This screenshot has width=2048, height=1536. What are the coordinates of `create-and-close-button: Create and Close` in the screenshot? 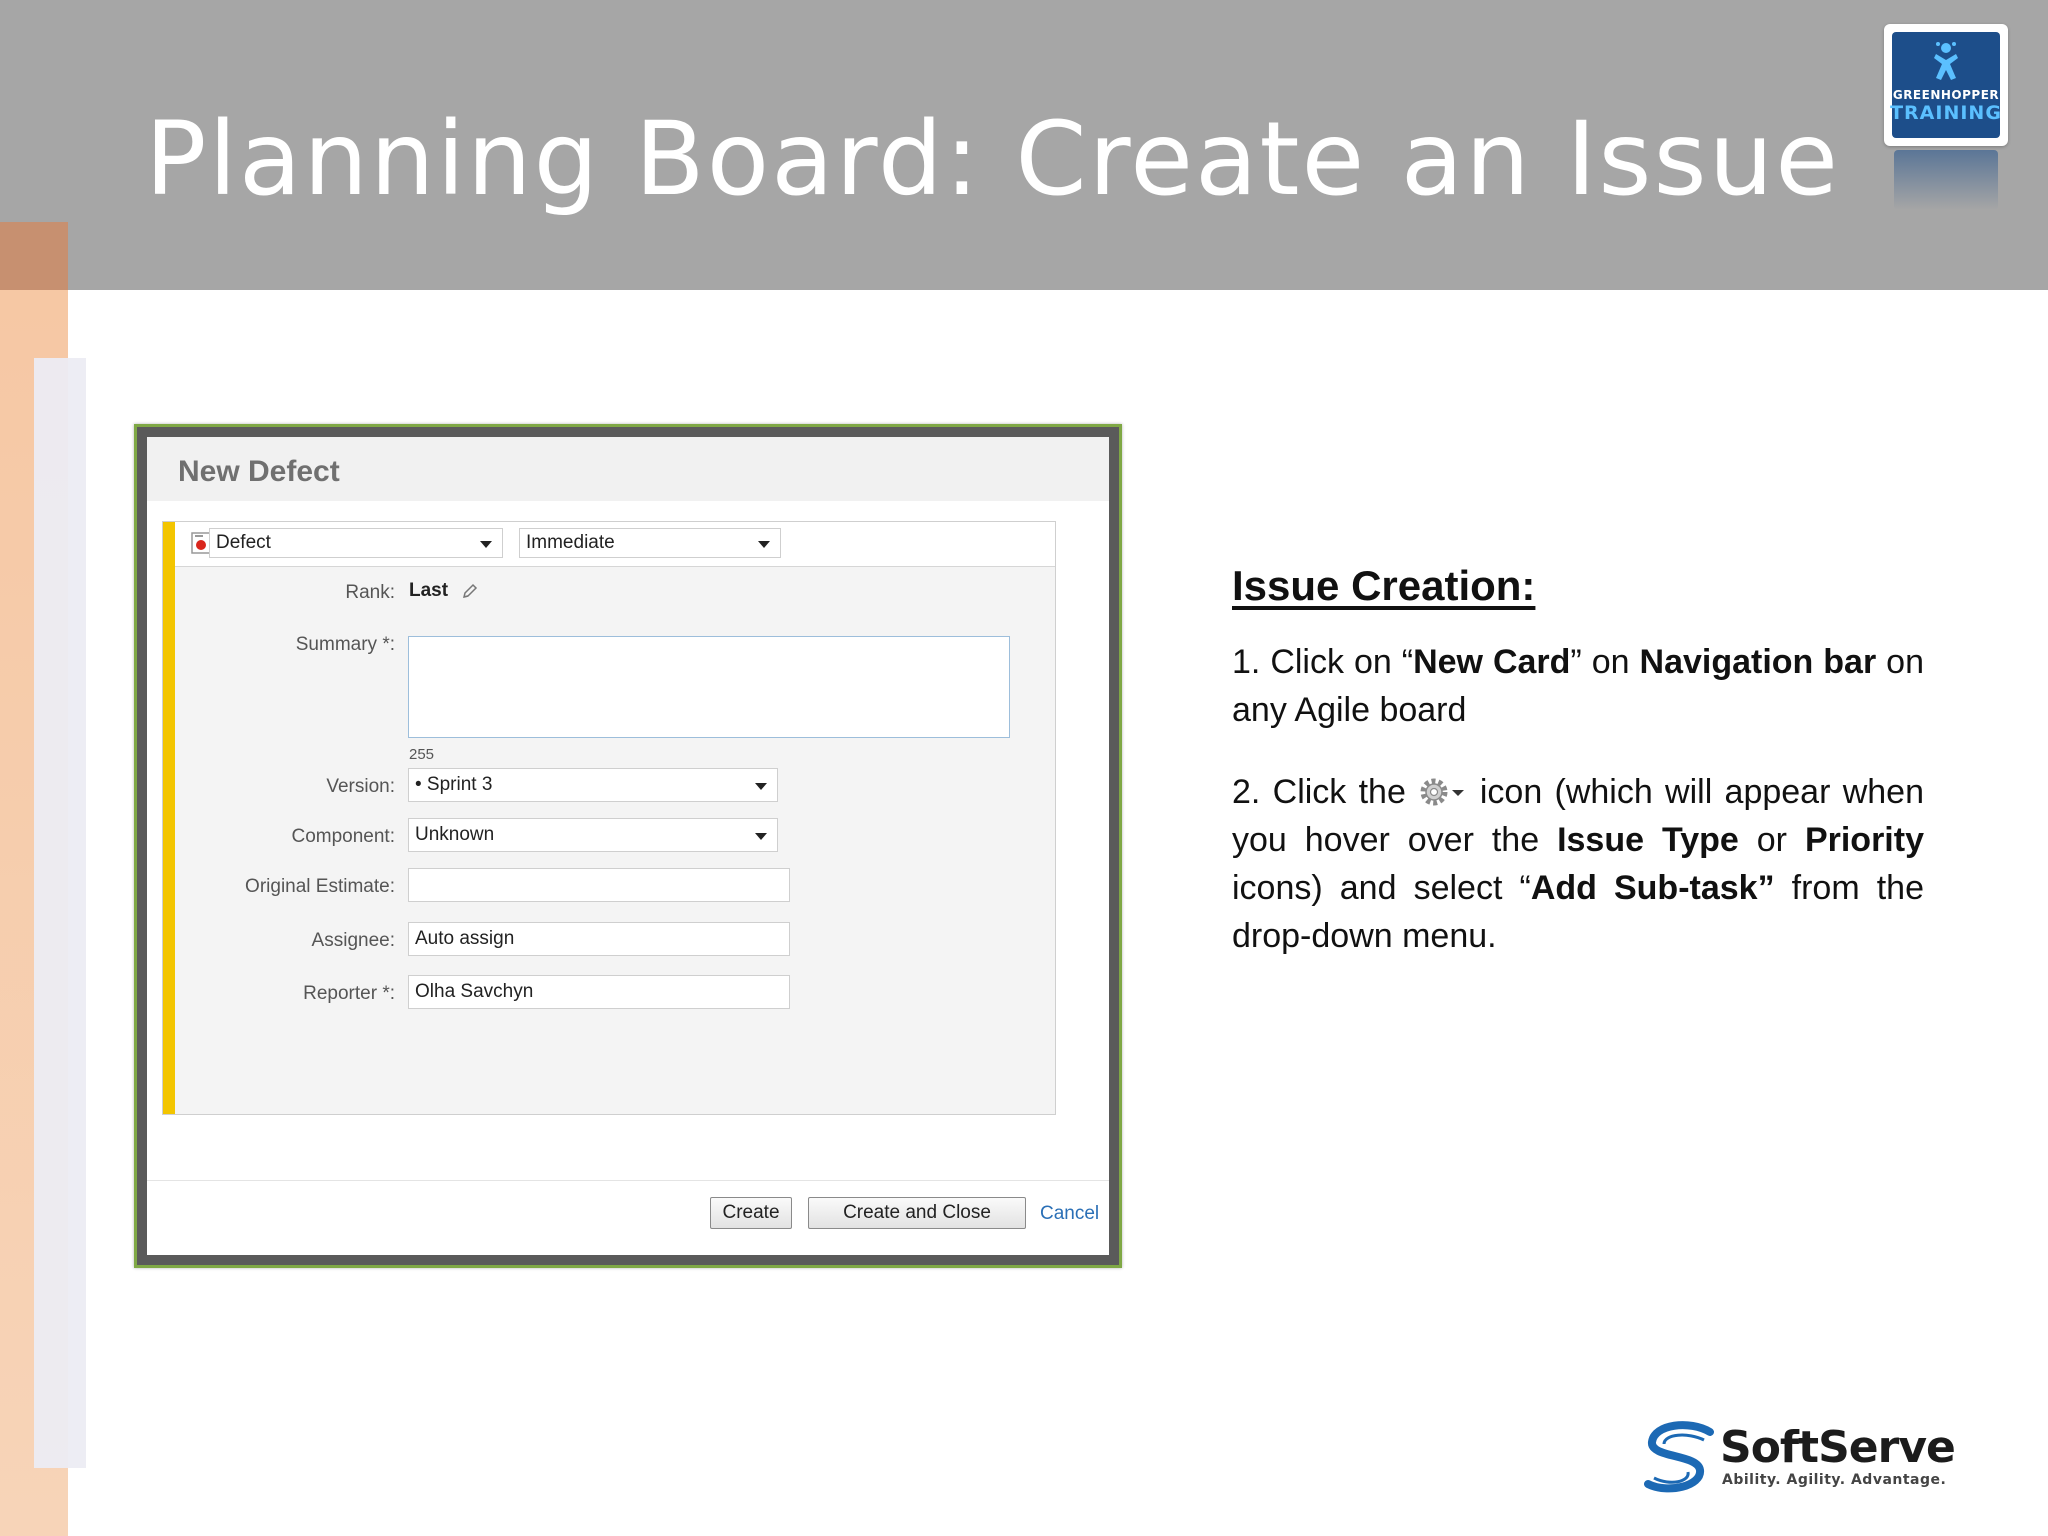 It's located at (917, 1213).